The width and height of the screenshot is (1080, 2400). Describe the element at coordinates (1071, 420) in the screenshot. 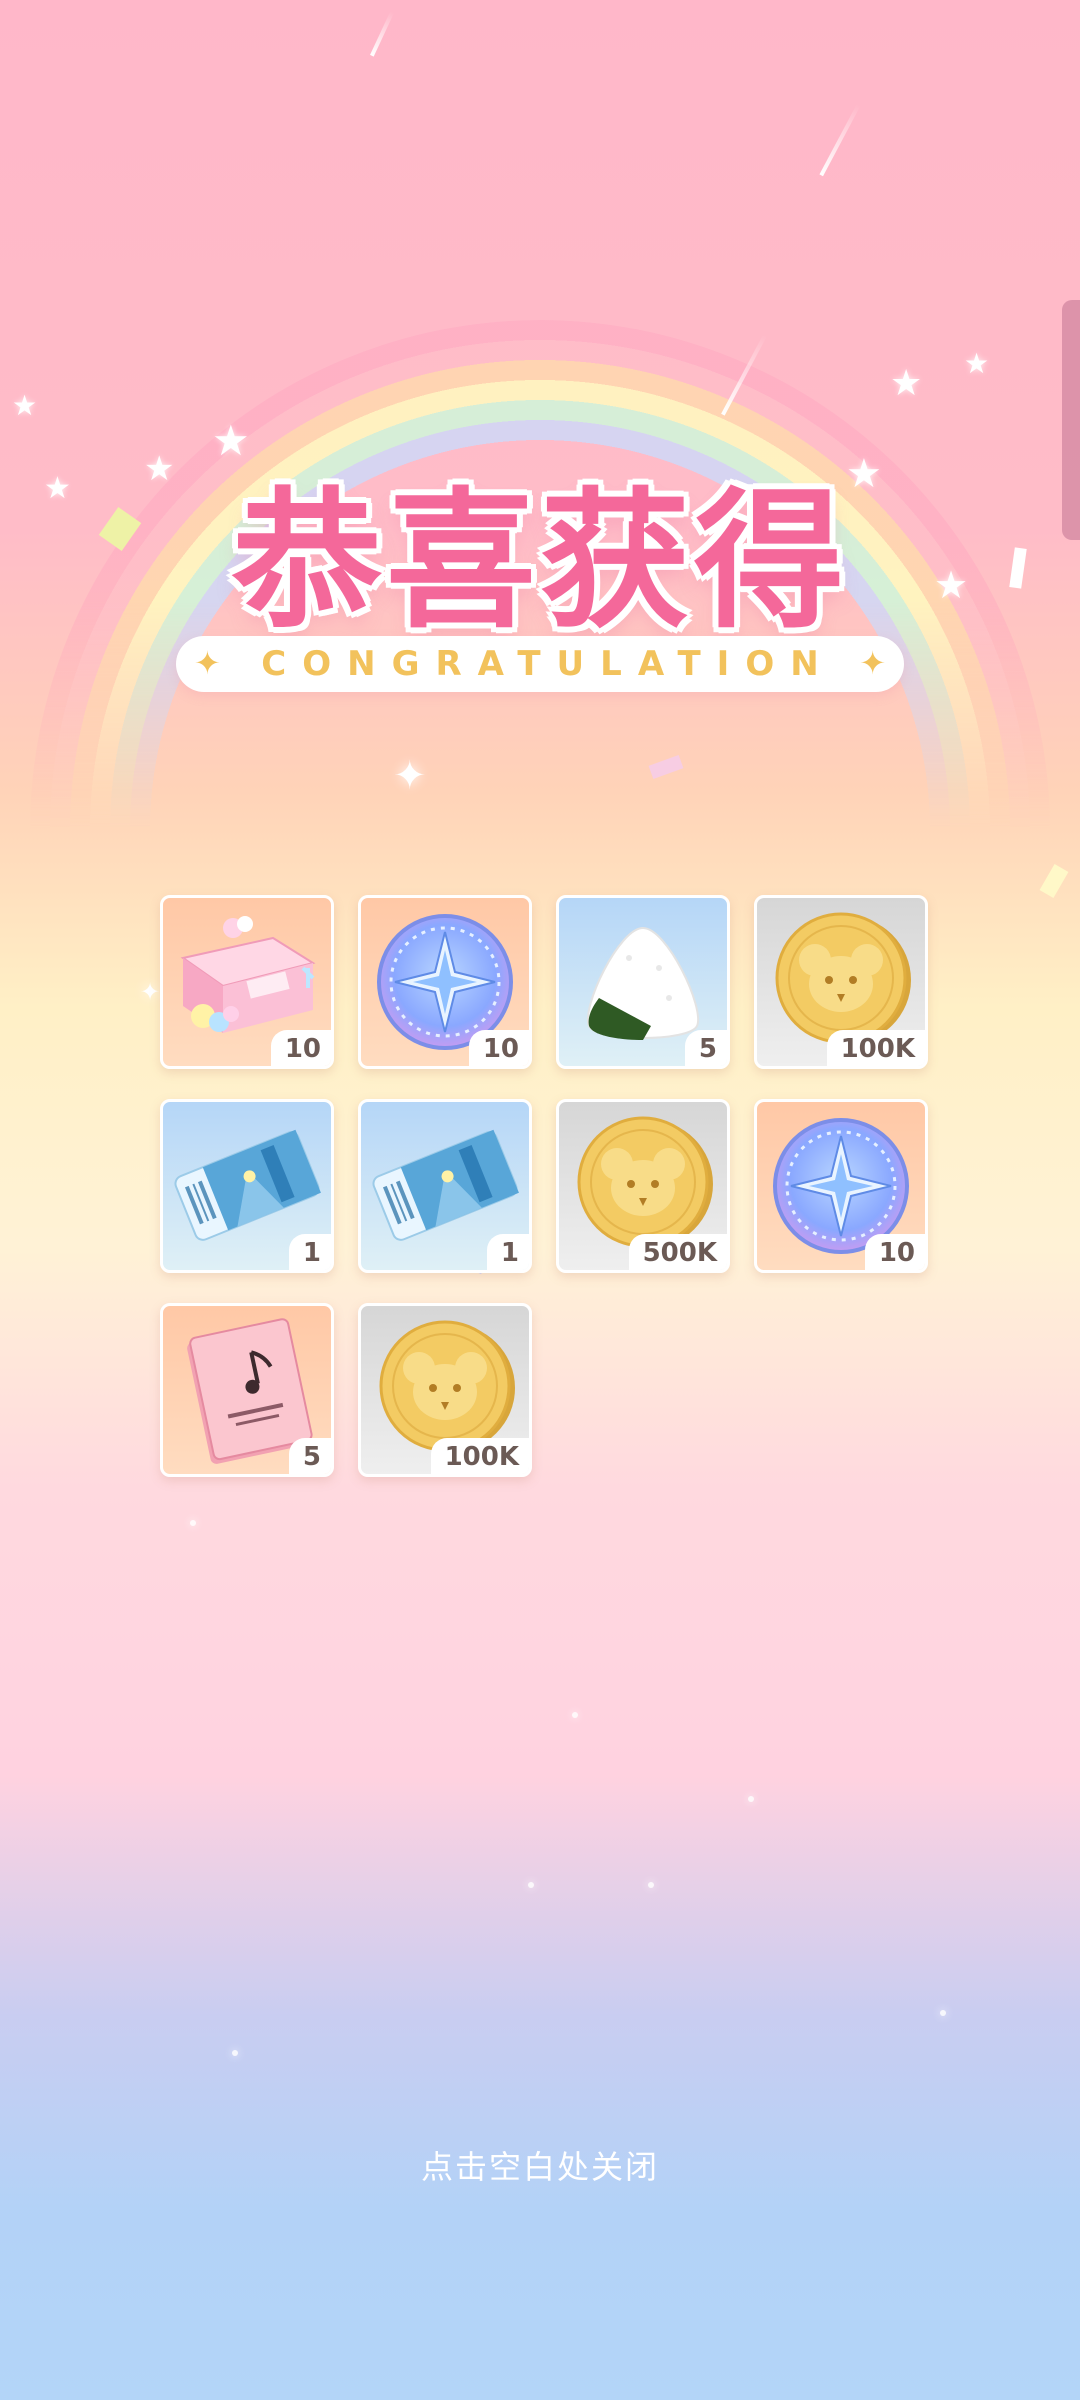

I see `side-drag-handle` at that location.